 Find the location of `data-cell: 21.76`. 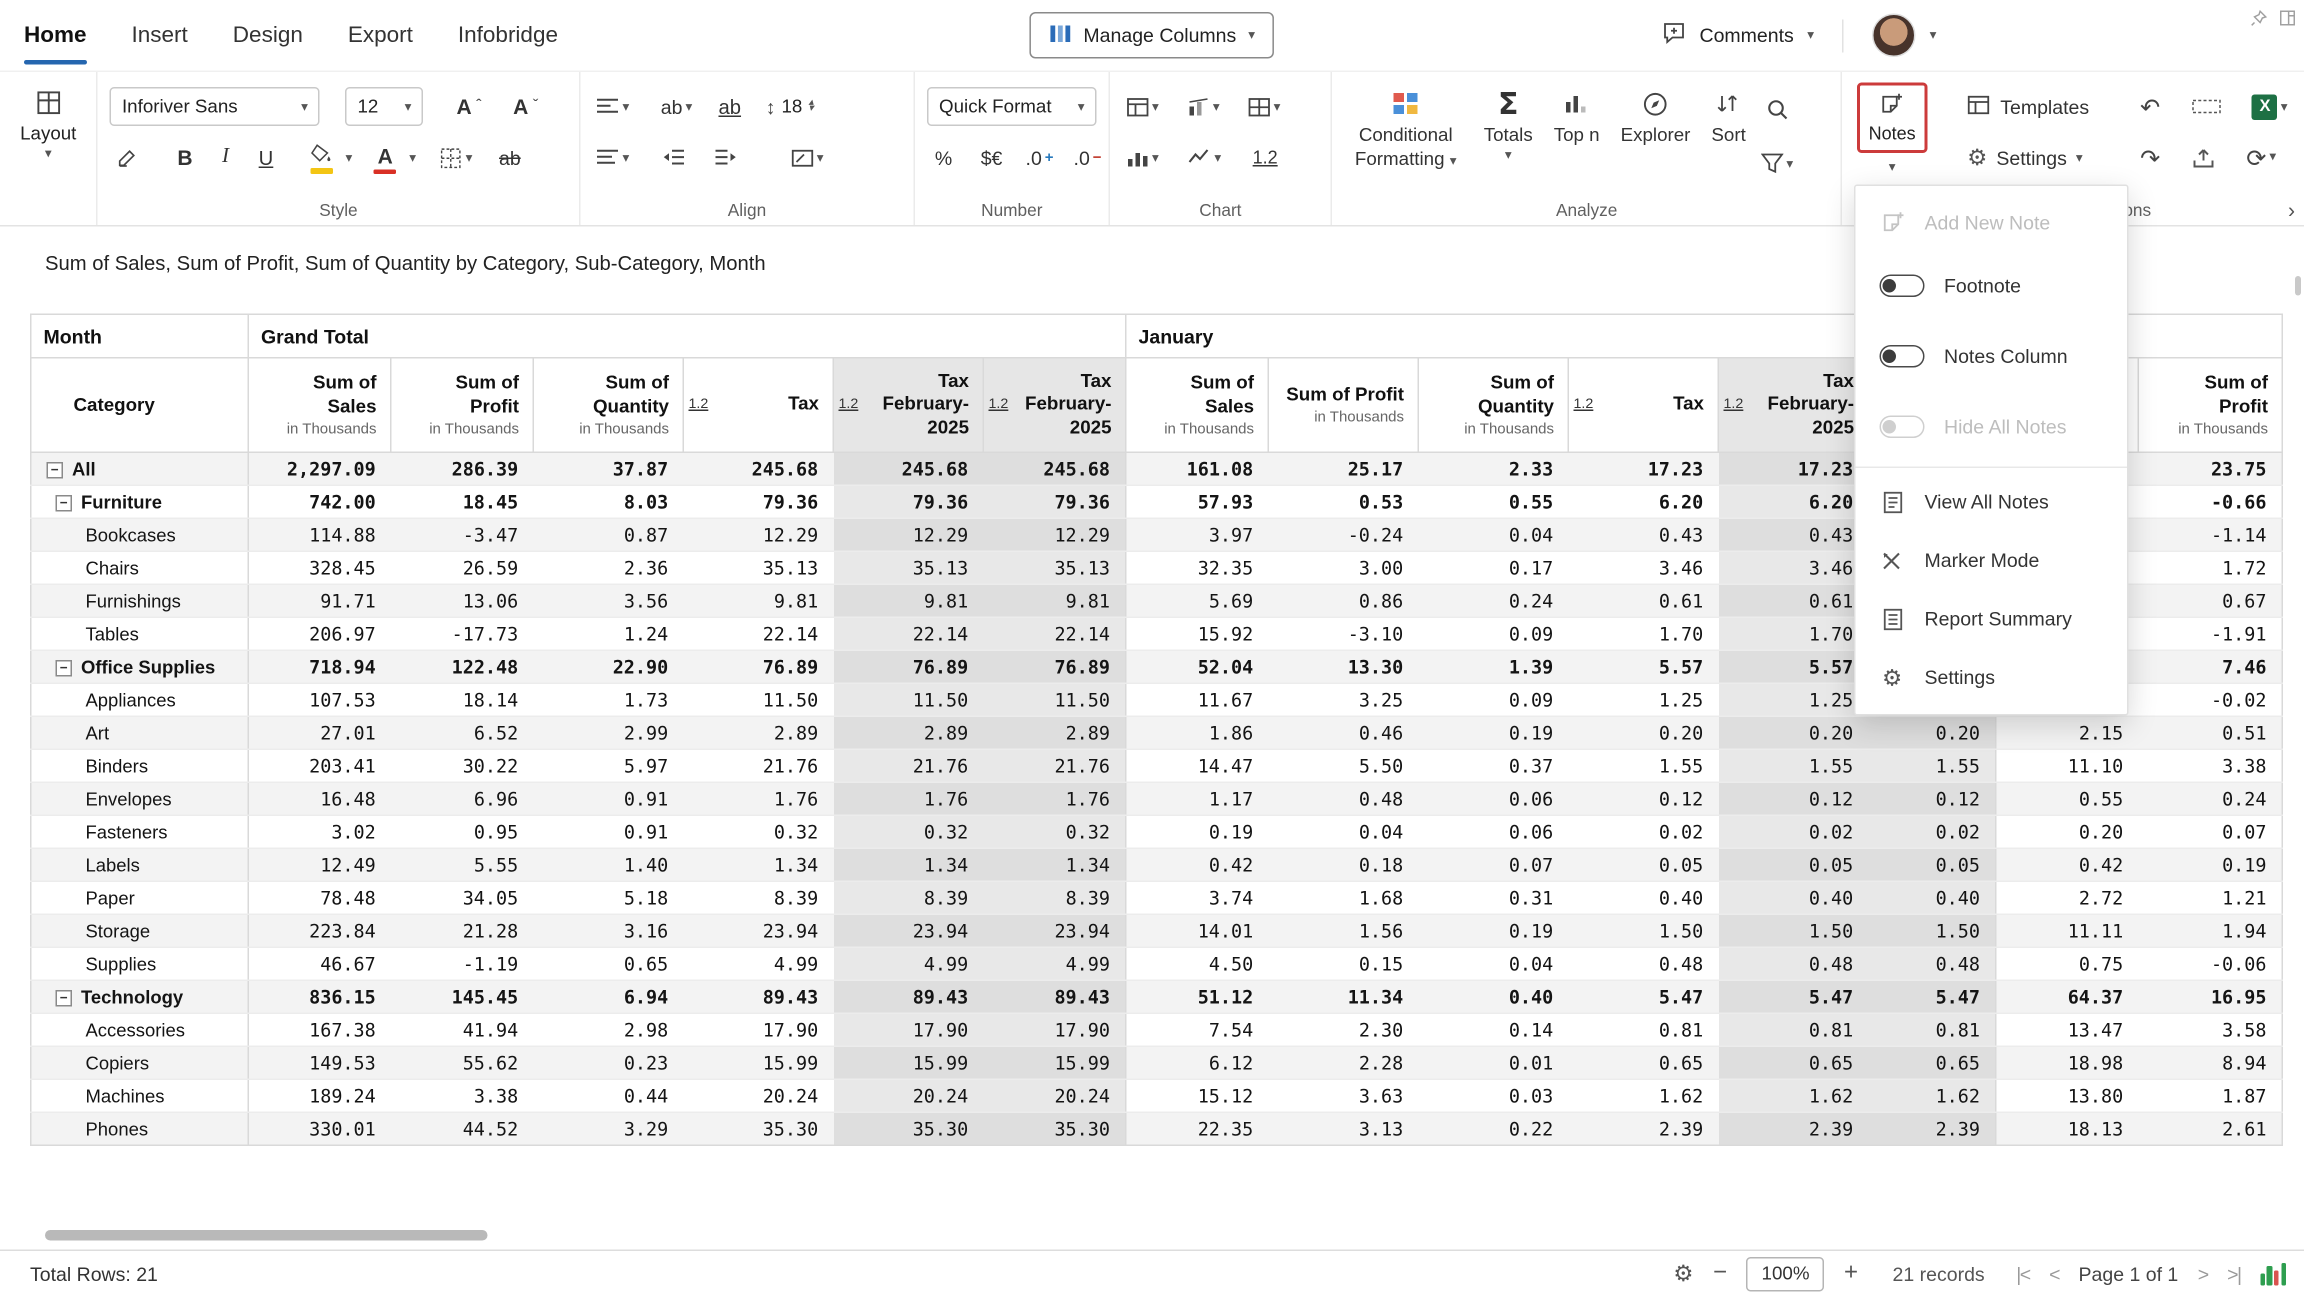

data-cell: 21.76 is located at coordinates (758, 766).